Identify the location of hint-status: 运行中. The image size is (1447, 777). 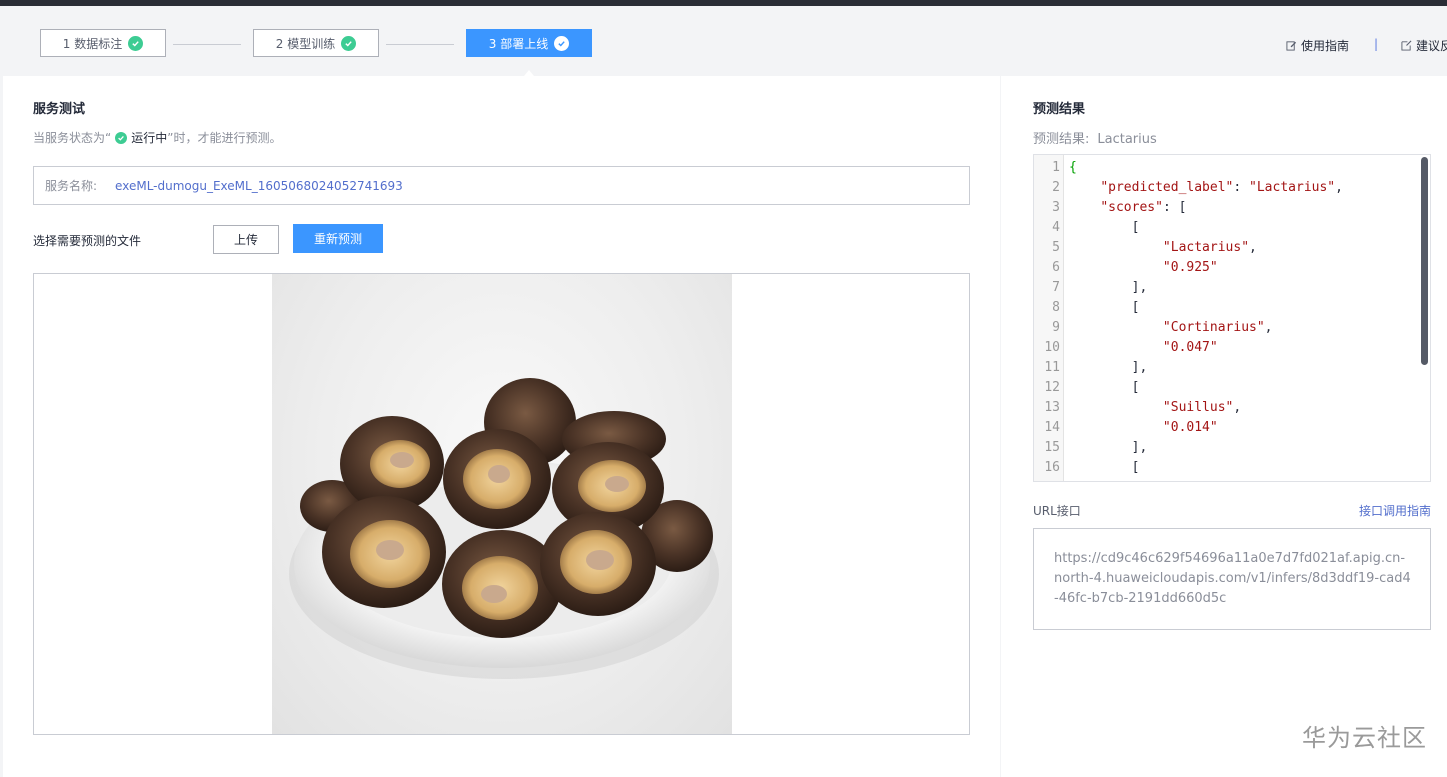
(149, 138).